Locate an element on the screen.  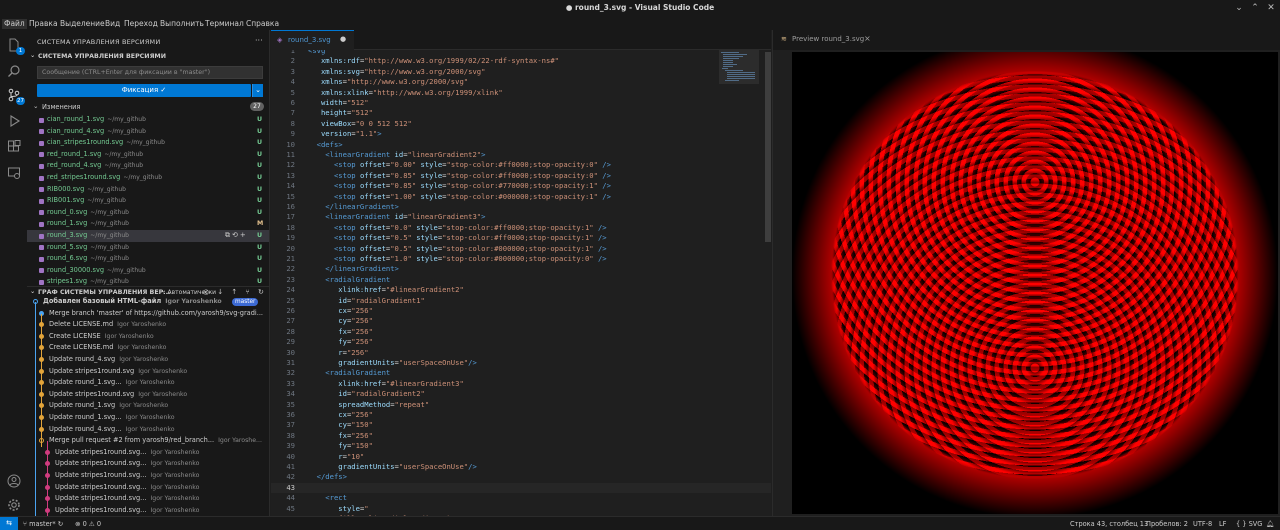
line-ending: LF is located at coordinates (1222, 524).